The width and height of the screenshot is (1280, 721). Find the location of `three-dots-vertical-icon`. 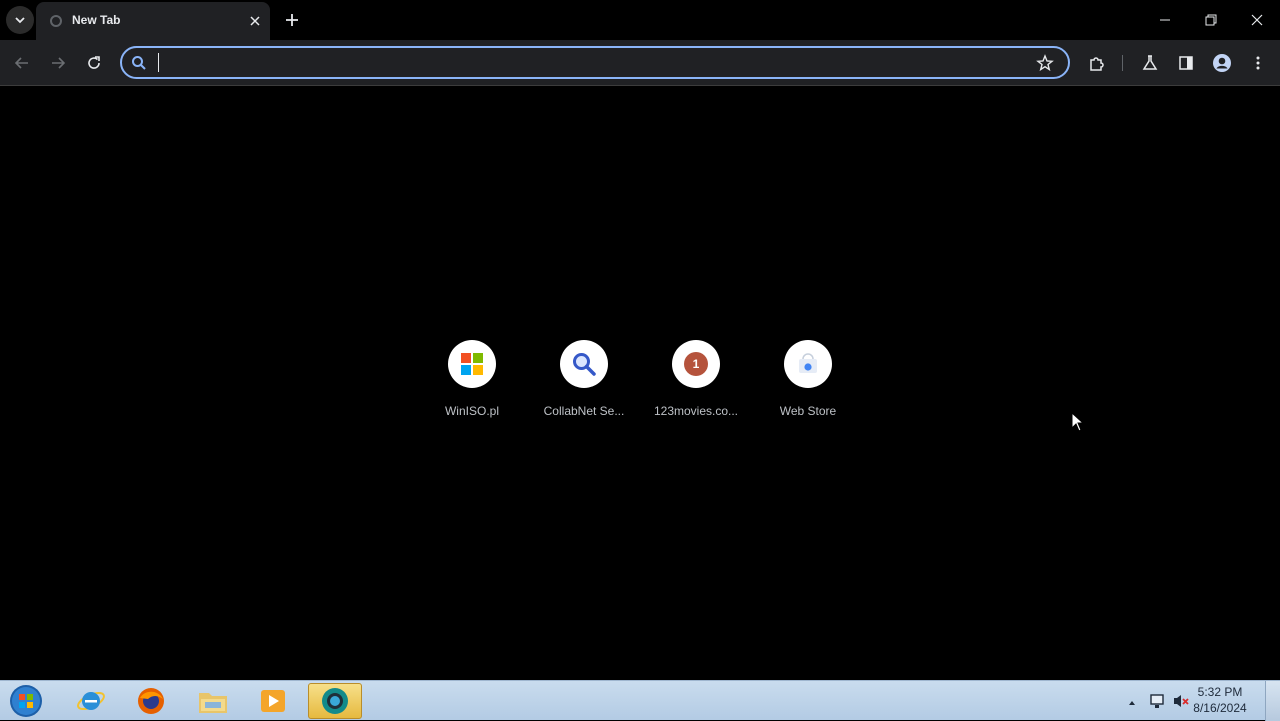

three-dots-vertical-icon is located at coordinates (1258, 63).